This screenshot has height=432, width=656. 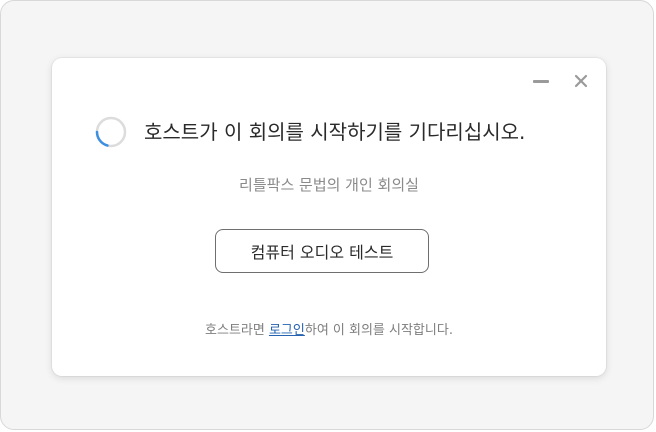 What do you see at coordinates (322, 251) in the screenshot?
I see `test-computer-audio-button: 컴퓨터 오디오 테스트` at bounding box center [322, 251].